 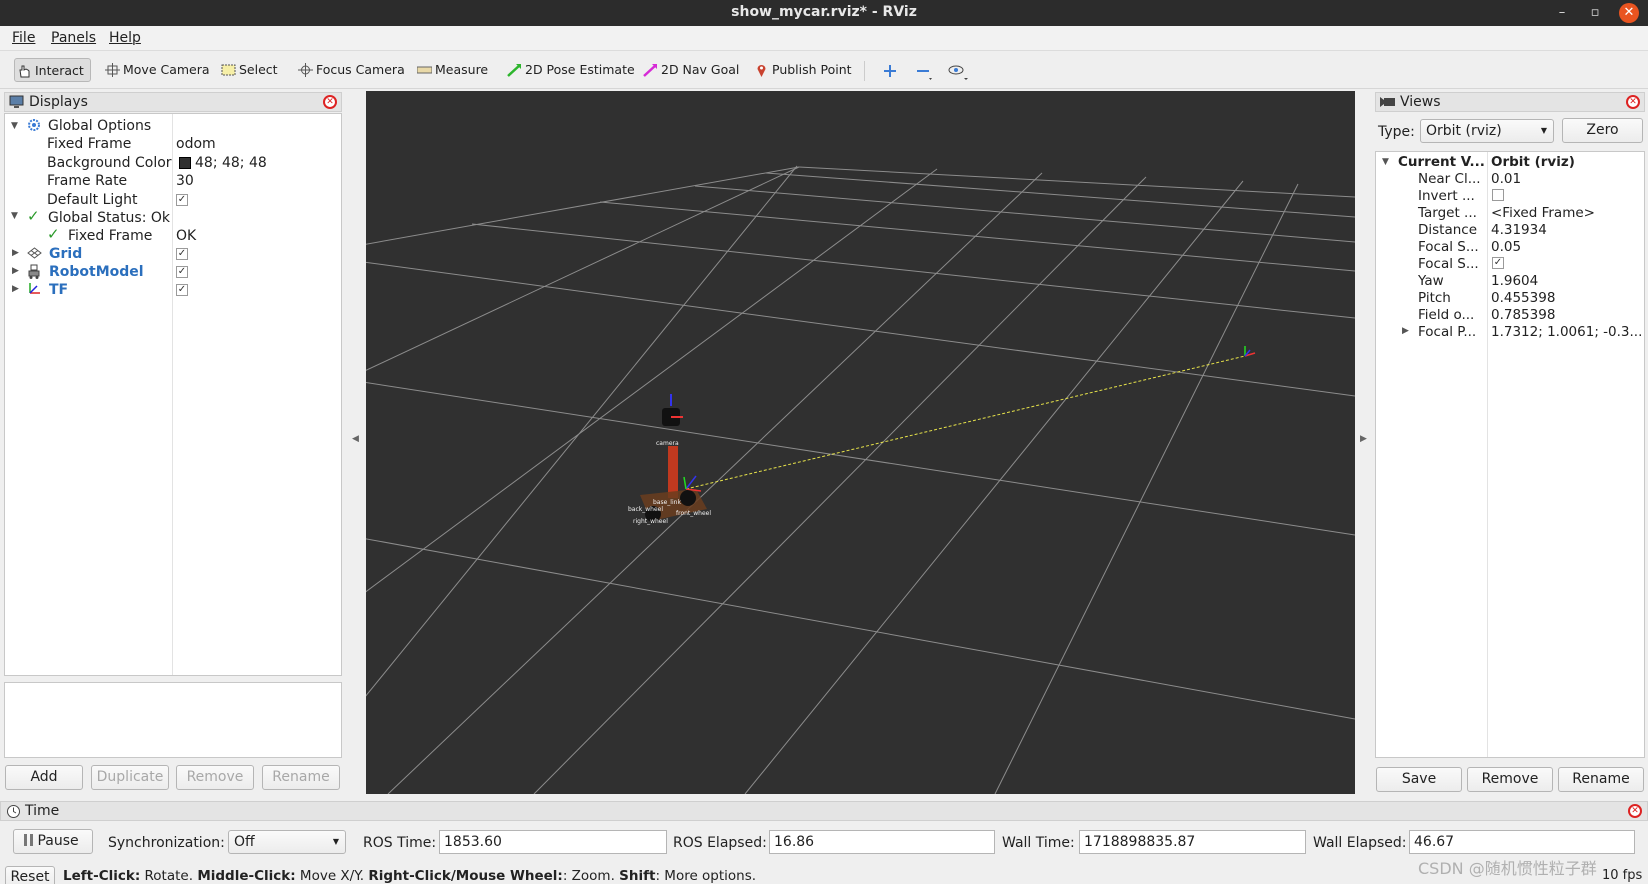 I want to click on menu-file: File, so click(x=23, y=38).